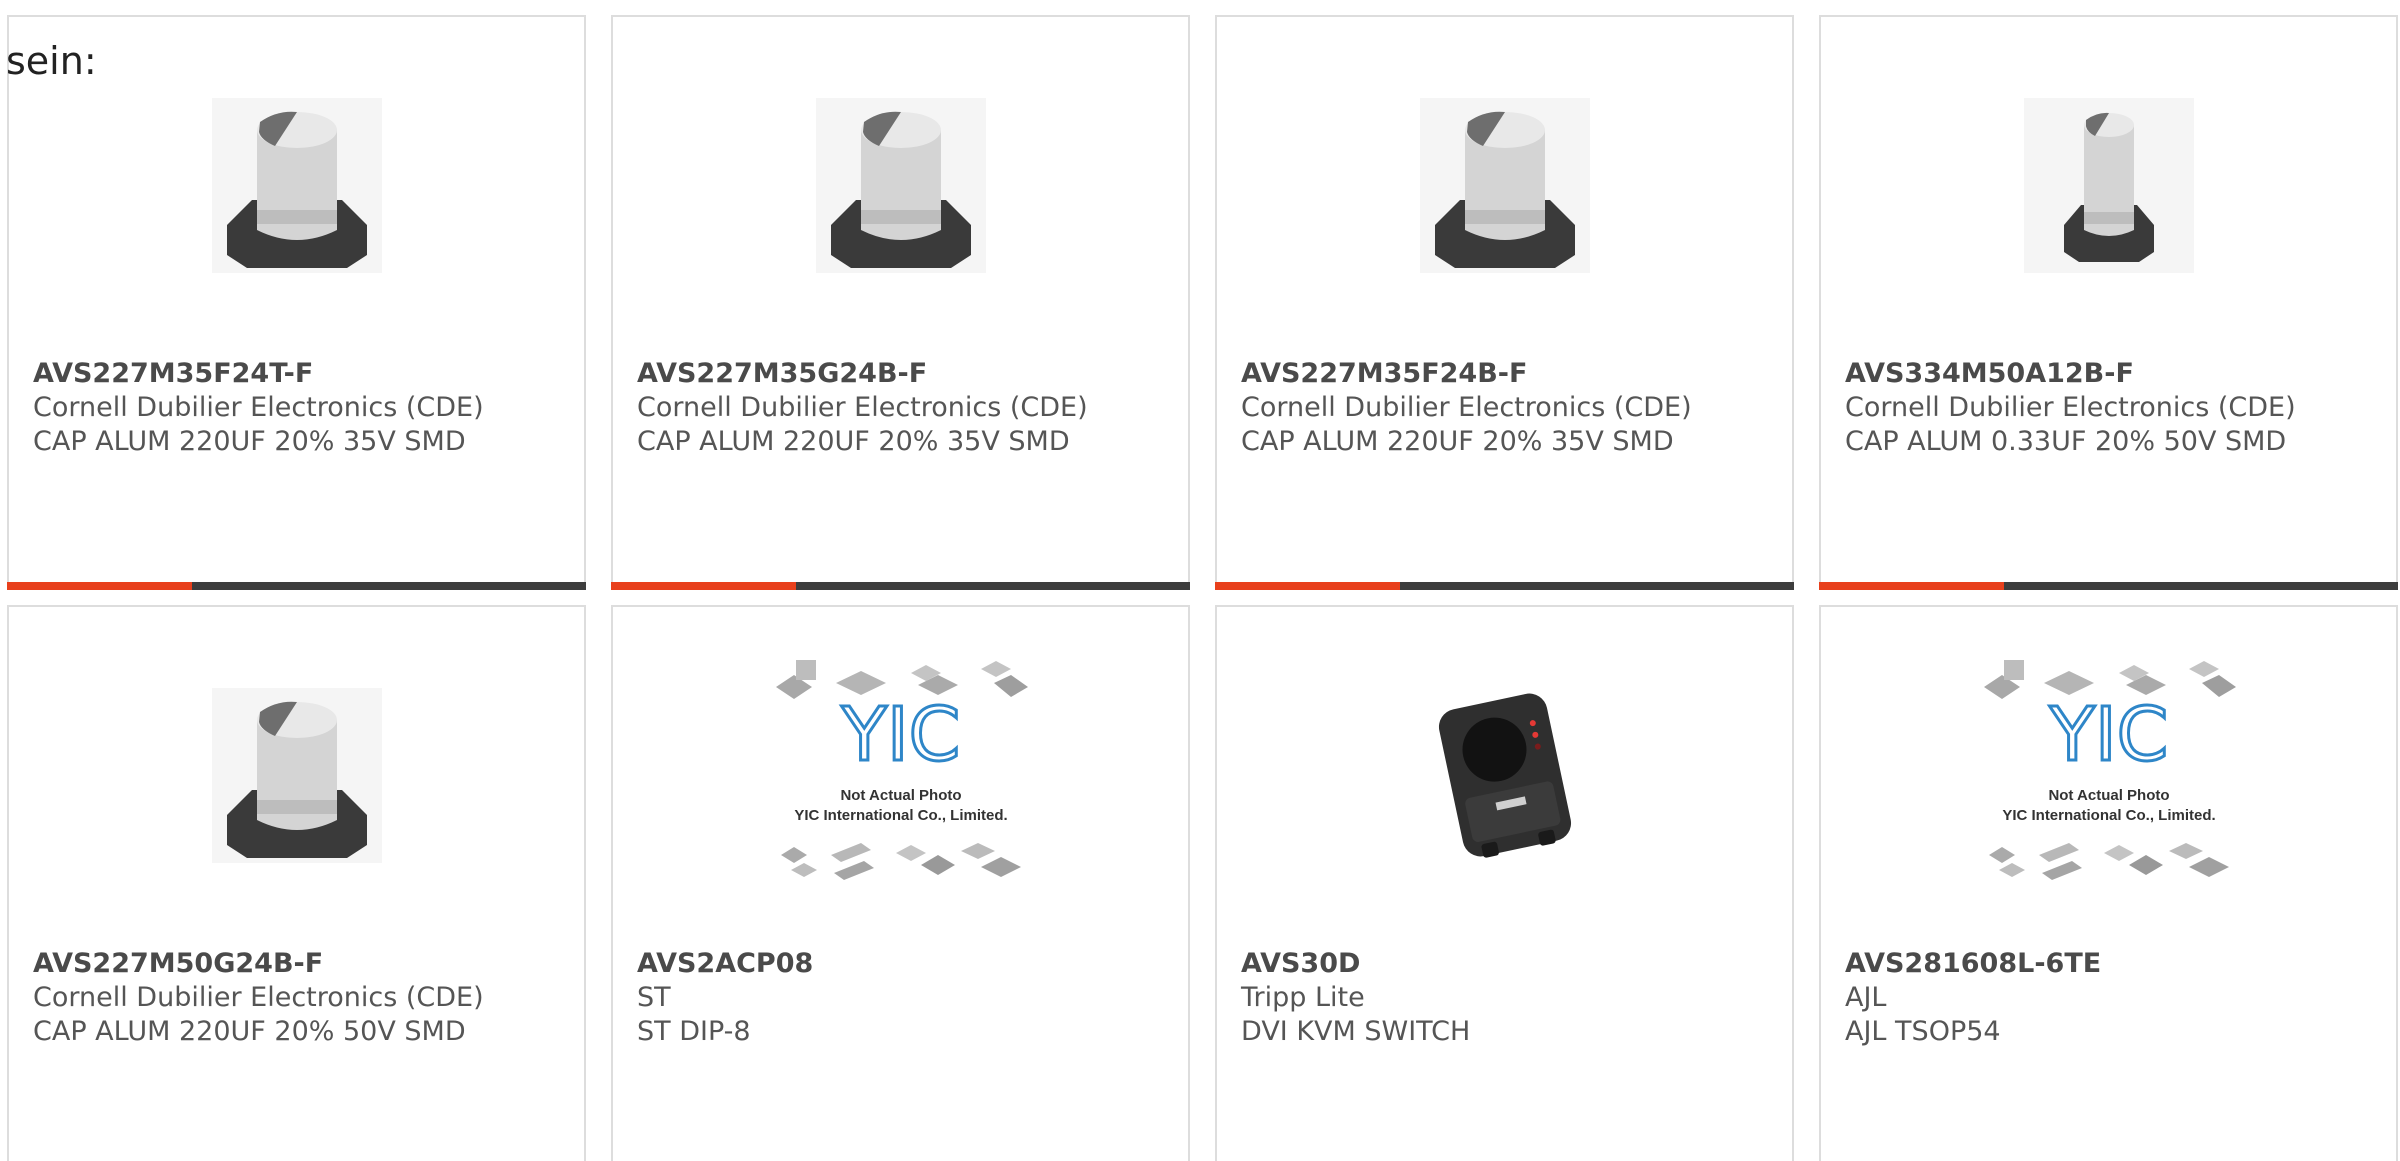  Describe the element at coordinates (303, 374) in the screenshot. I see `part-number: AVS227M35F24T-F` at that location.